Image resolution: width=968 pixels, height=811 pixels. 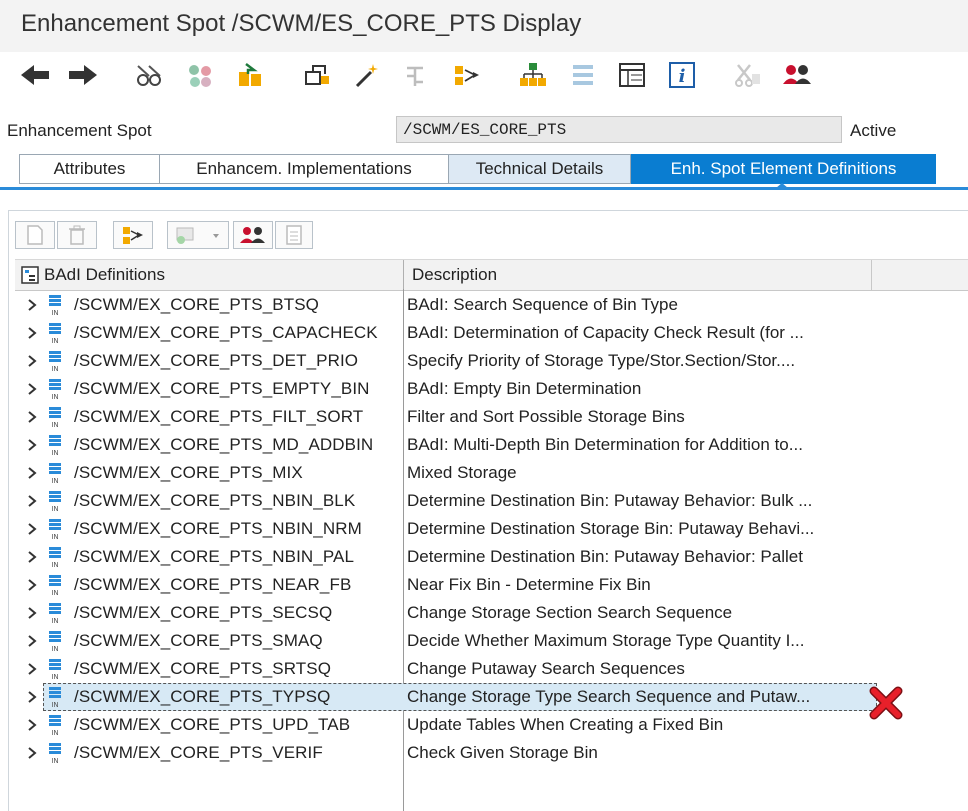 I want to click on hierarchy-button, so click(x=133, y=235).